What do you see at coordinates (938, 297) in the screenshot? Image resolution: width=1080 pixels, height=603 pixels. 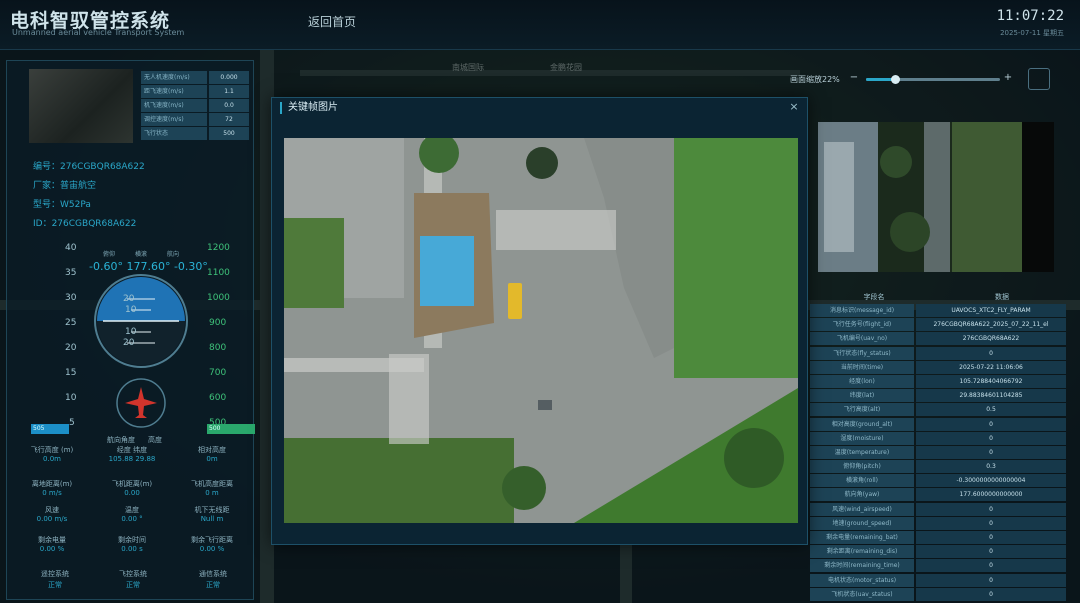 I see `telemetry-table-header: 字段名 数据` at bounding box center [938, 297].